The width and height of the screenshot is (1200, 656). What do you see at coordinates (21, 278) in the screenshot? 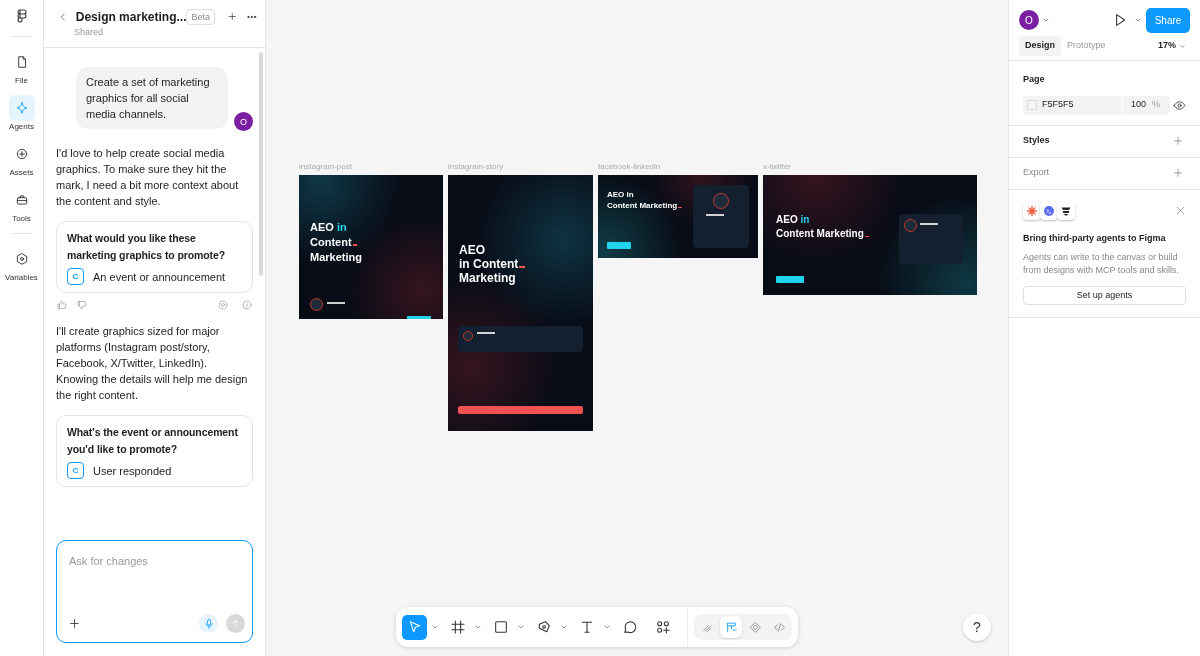
I see `rail-label: Variables` at bounding box center [21, 278].